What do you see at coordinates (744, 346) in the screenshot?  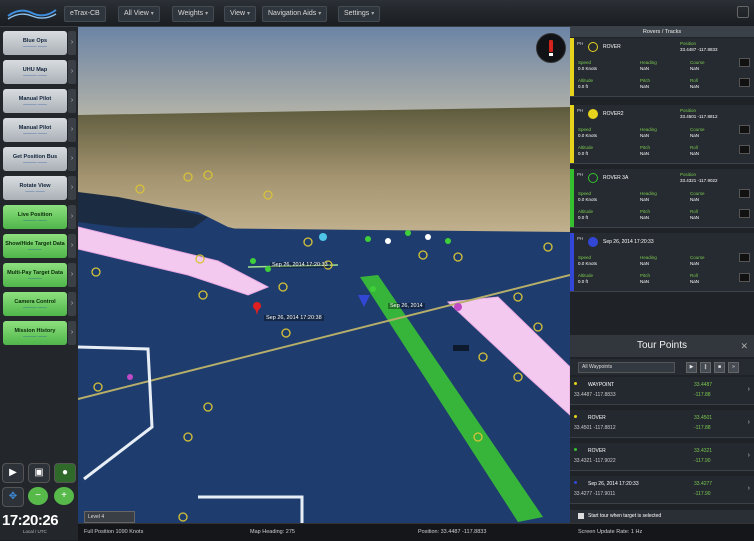 I see `close-icon: ✕` at bounding box center [744, 346].